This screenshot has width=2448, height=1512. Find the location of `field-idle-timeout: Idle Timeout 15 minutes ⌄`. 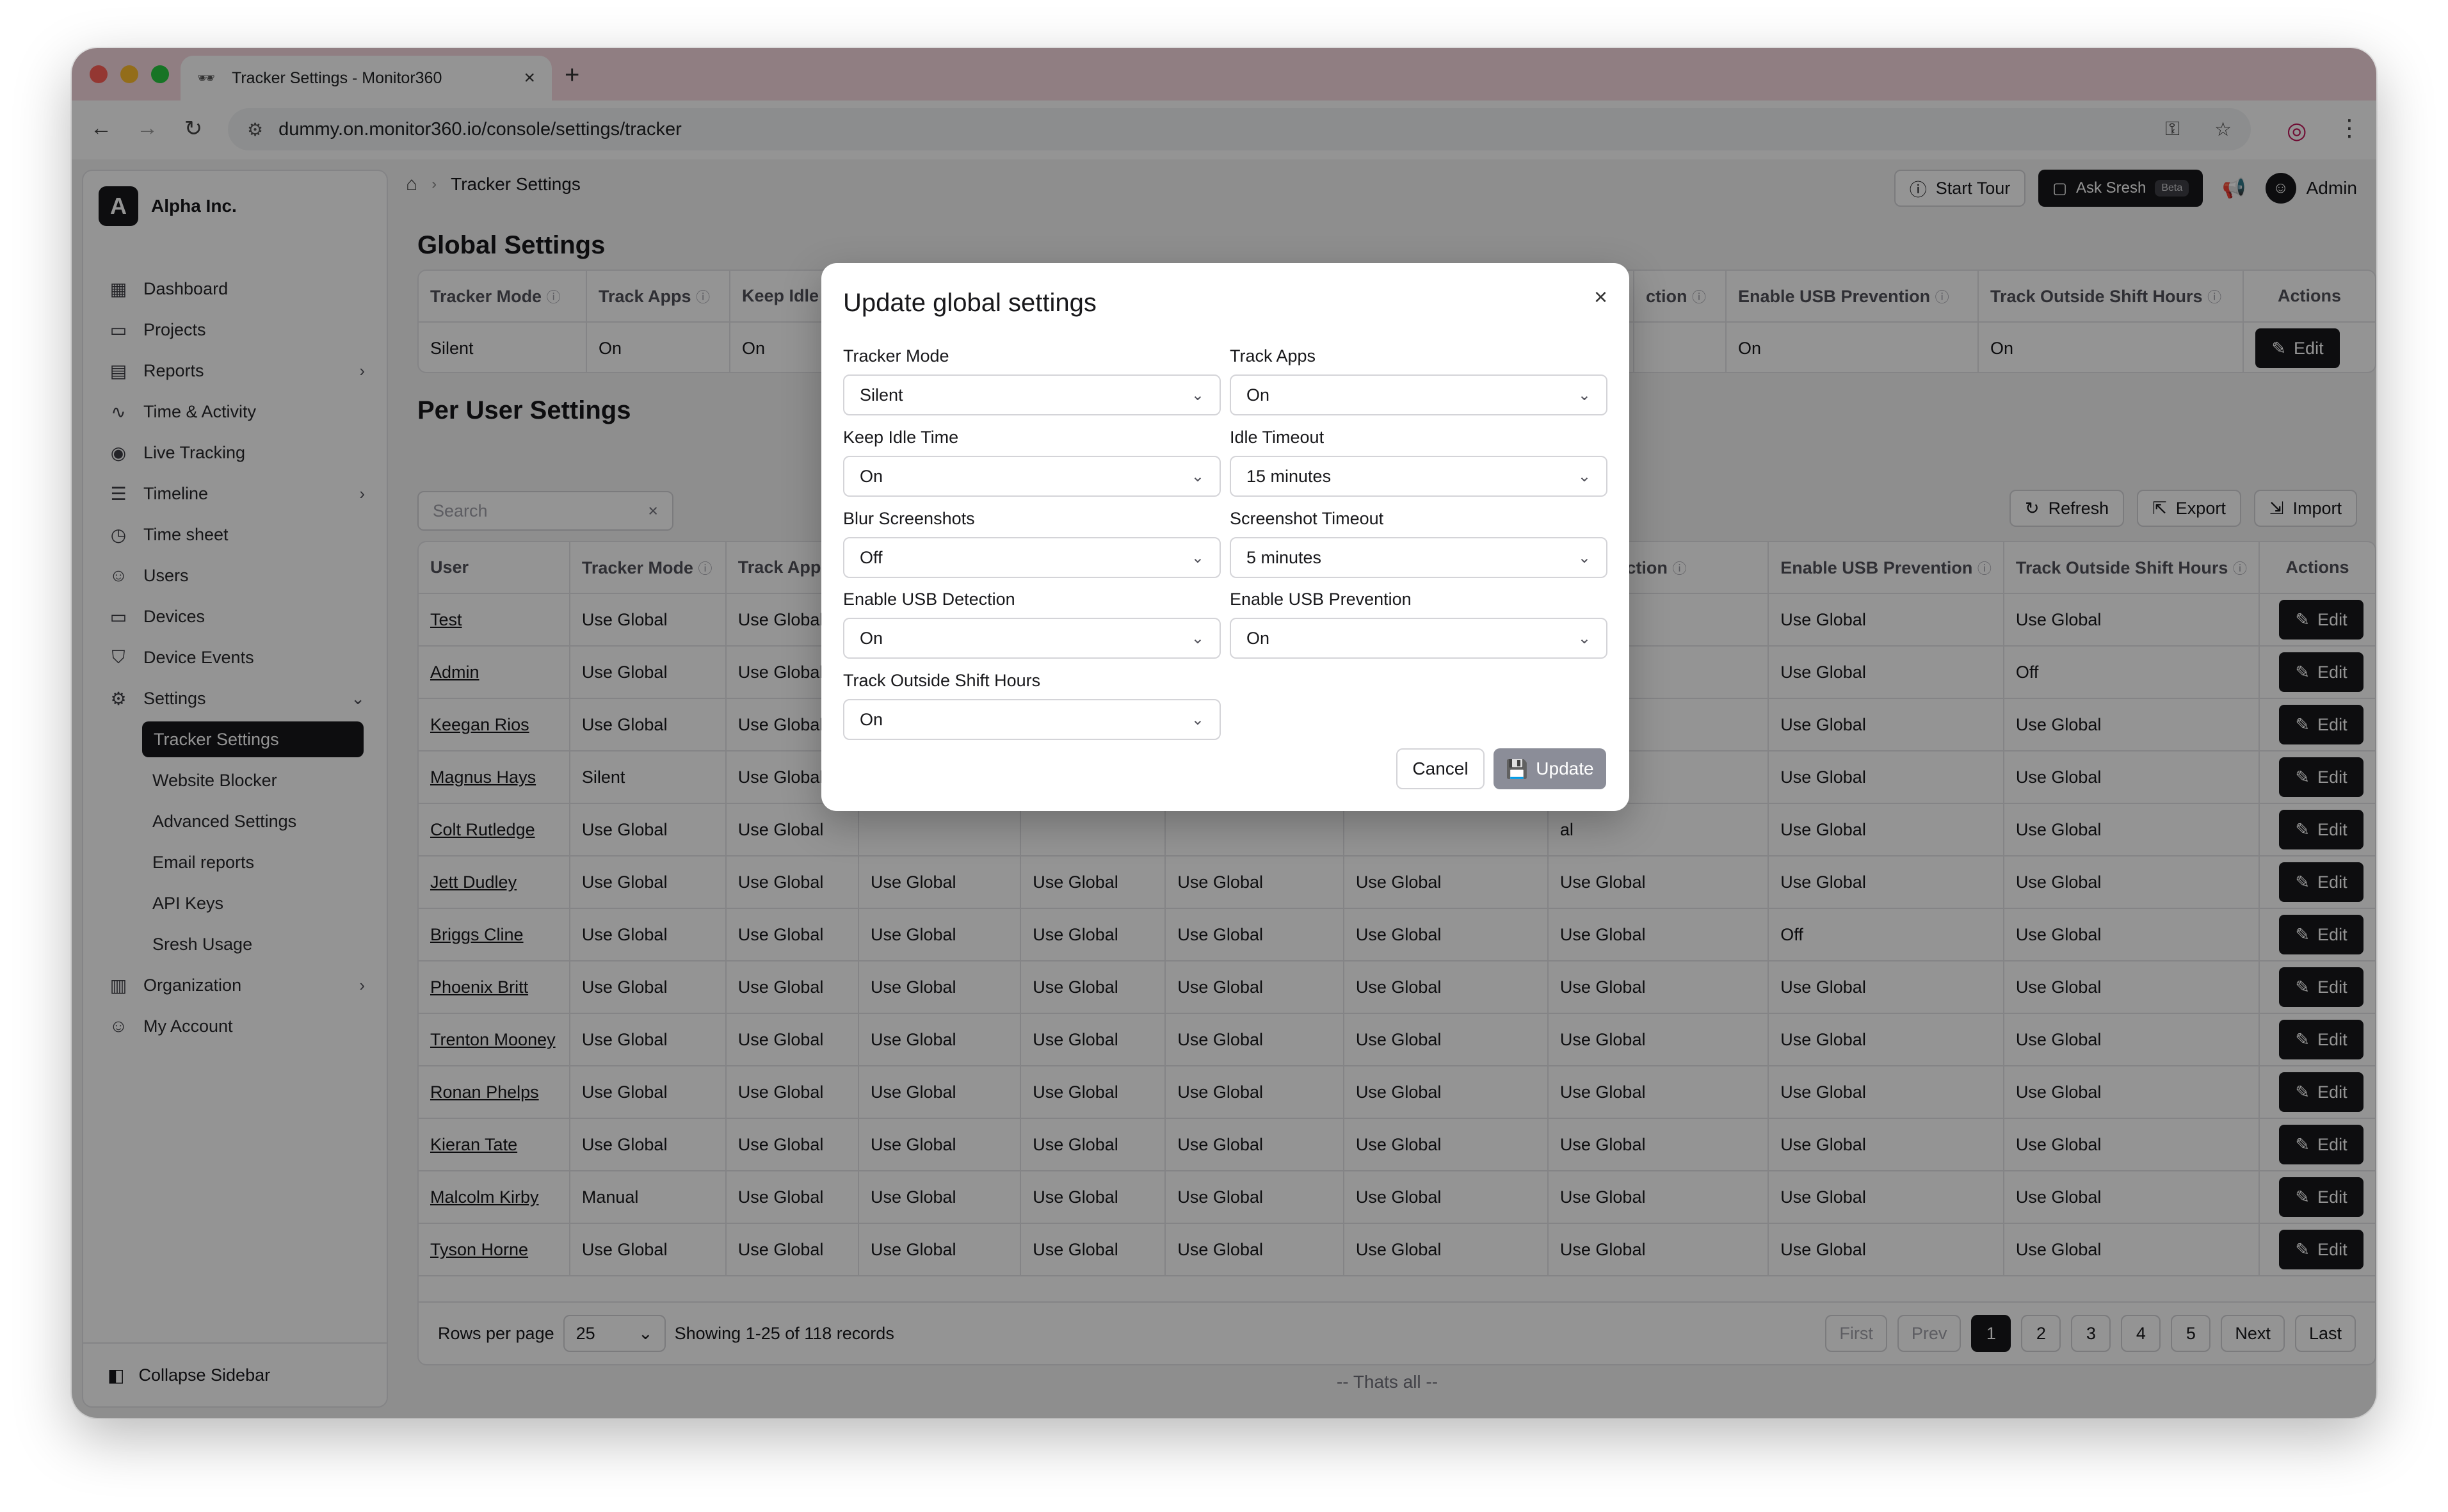

field-idle-timeout: Idle Timeout 15 minutes ⌄ is located at coordinates (1418, 462).